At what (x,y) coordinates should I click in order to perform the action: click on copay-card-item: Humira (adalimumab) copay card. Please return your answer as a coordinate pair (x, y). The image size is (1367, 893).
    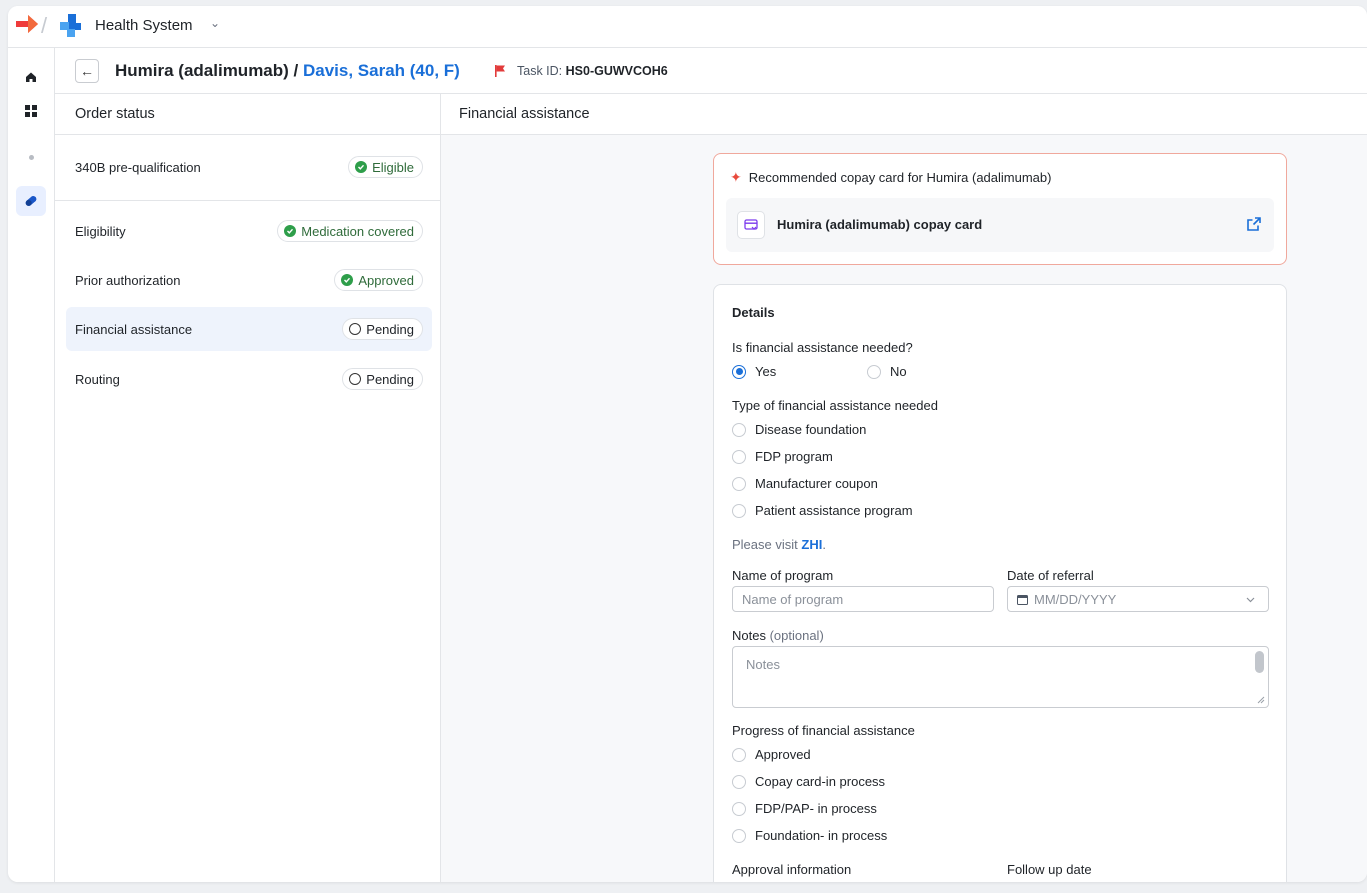
    Looking at the image, I should click on (1000, 225).